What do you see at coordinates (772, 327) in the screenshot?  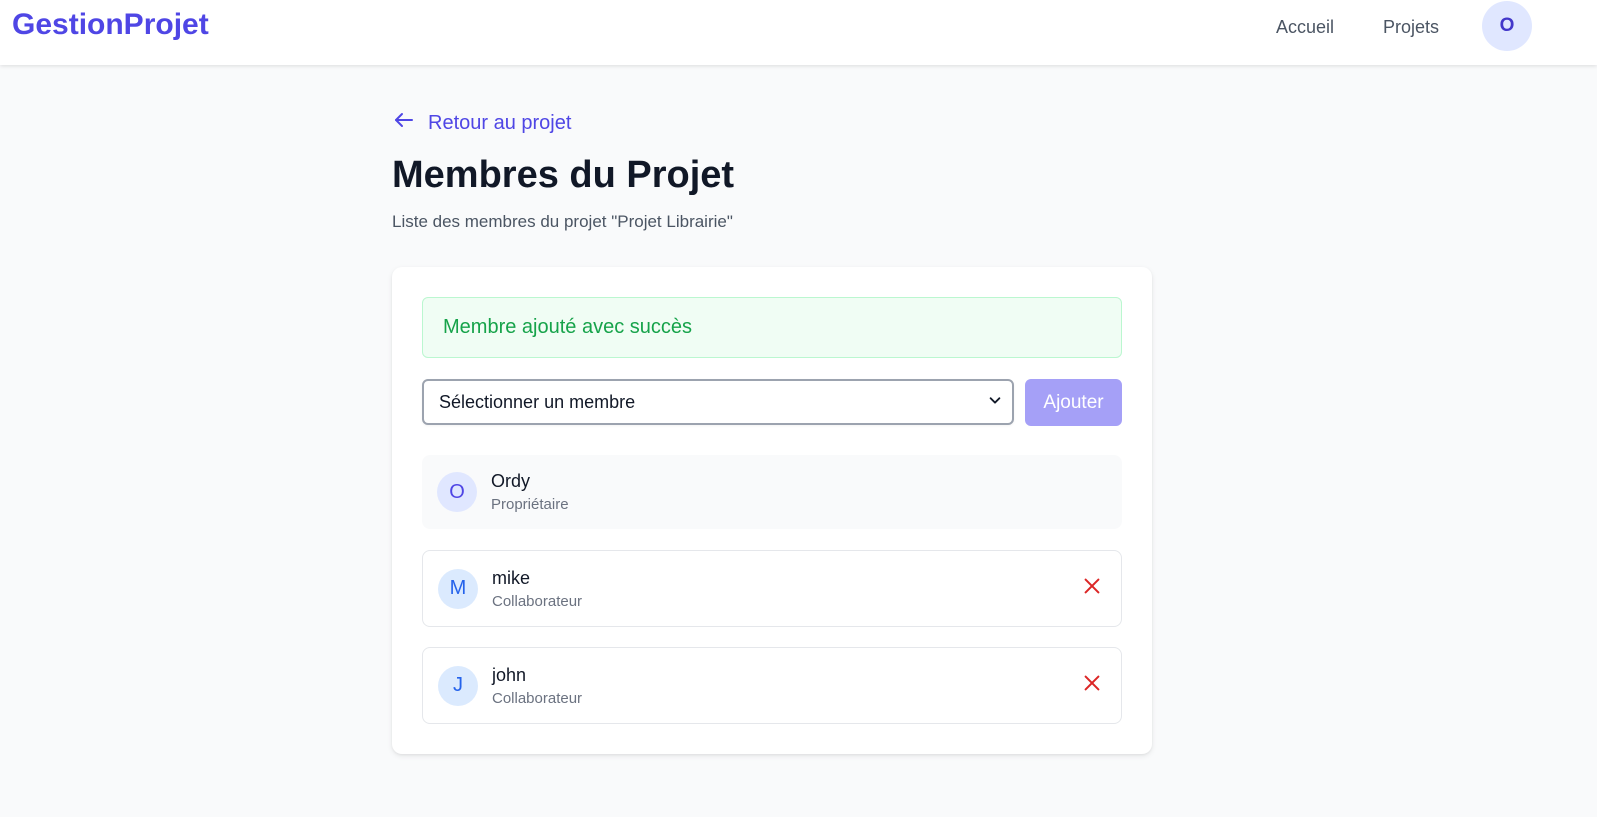 I see `success-alert: Membre ajouté avec succès` at bounding box center [772, 327].